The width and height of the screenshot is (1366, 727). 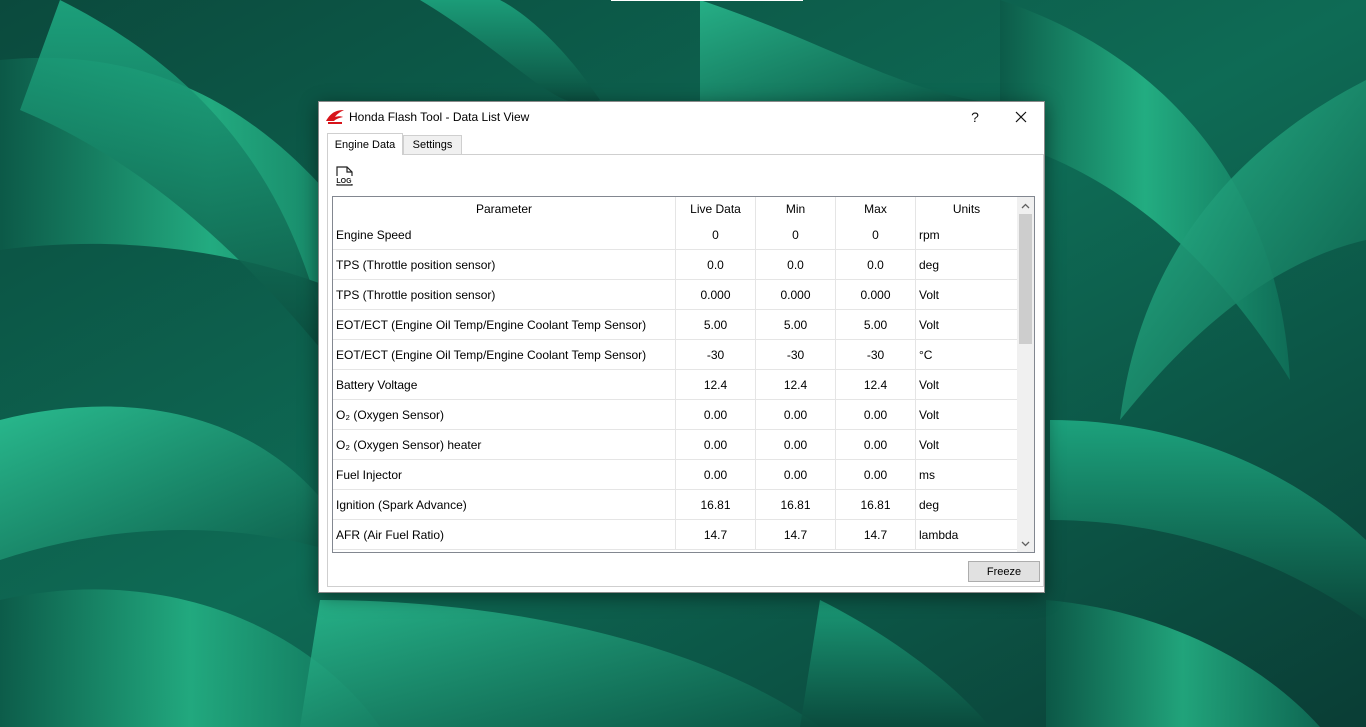 I want to click on cell-parameter: Battery Voltage, so click(x=504, y=385).